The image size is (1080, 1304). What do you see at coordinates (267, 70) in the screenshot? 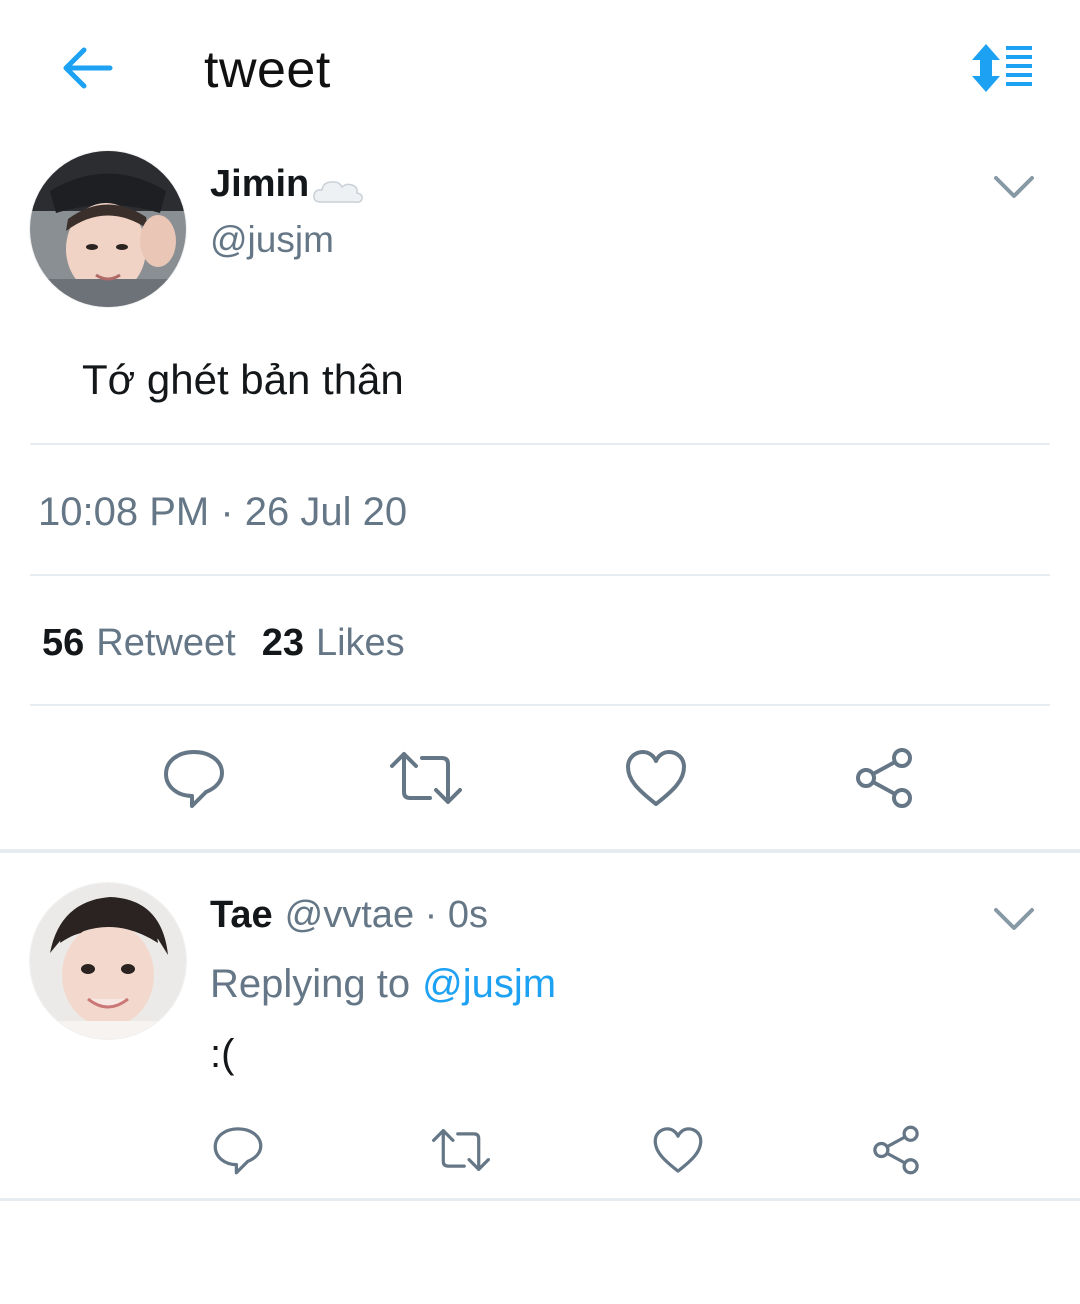
I see `page-title: tweet` at bounding box center [267, 70].